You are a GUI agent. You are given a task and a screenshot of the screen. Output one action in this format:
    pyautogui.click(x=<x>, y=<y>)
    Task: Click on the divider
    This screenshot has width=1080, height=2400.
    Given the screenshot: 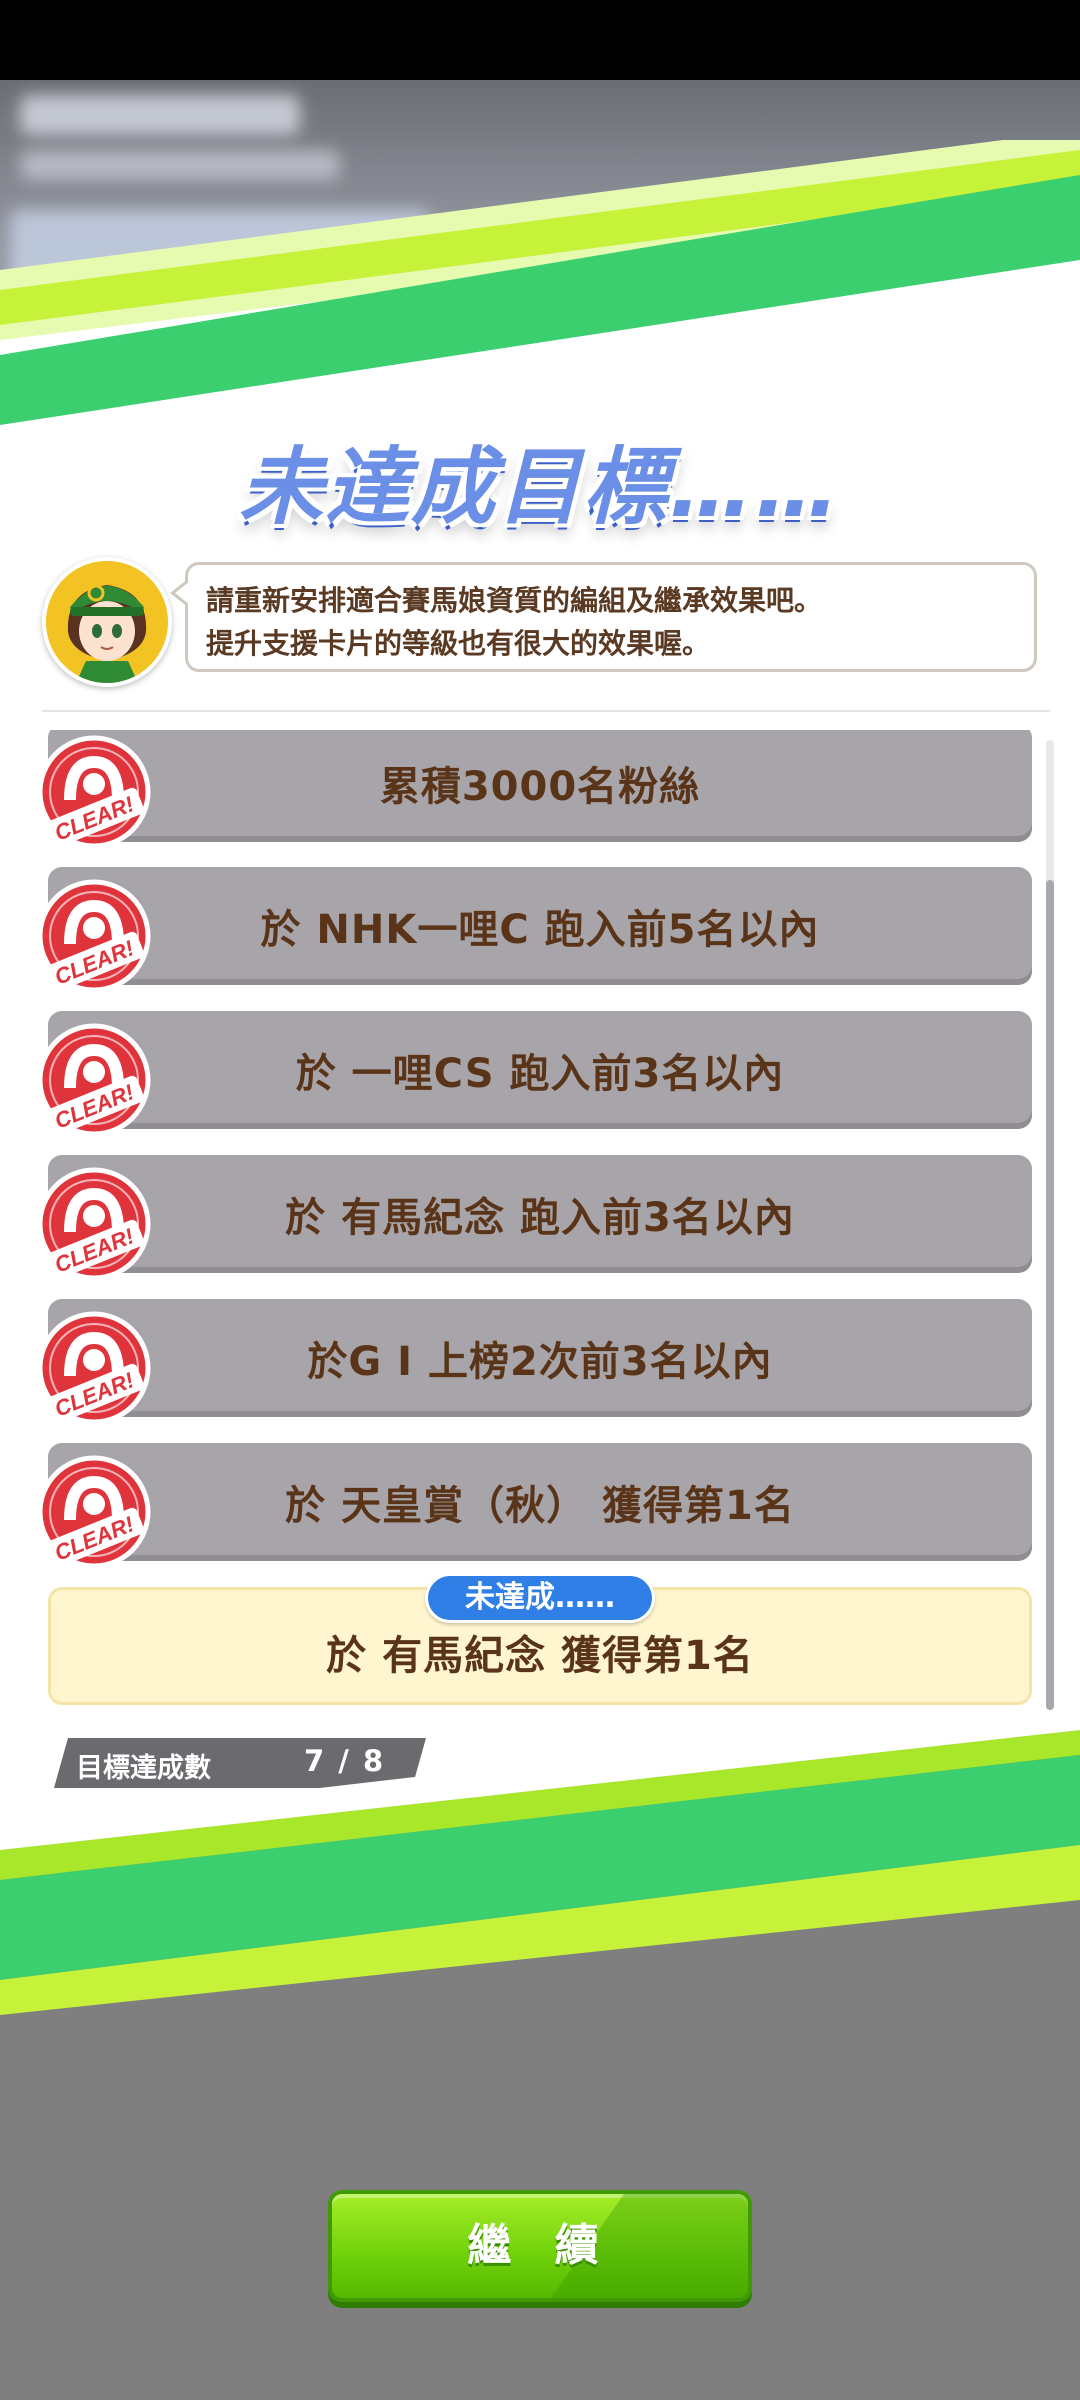 What is the action you would take?
    pyautogui.click(x=546, y=711)
    